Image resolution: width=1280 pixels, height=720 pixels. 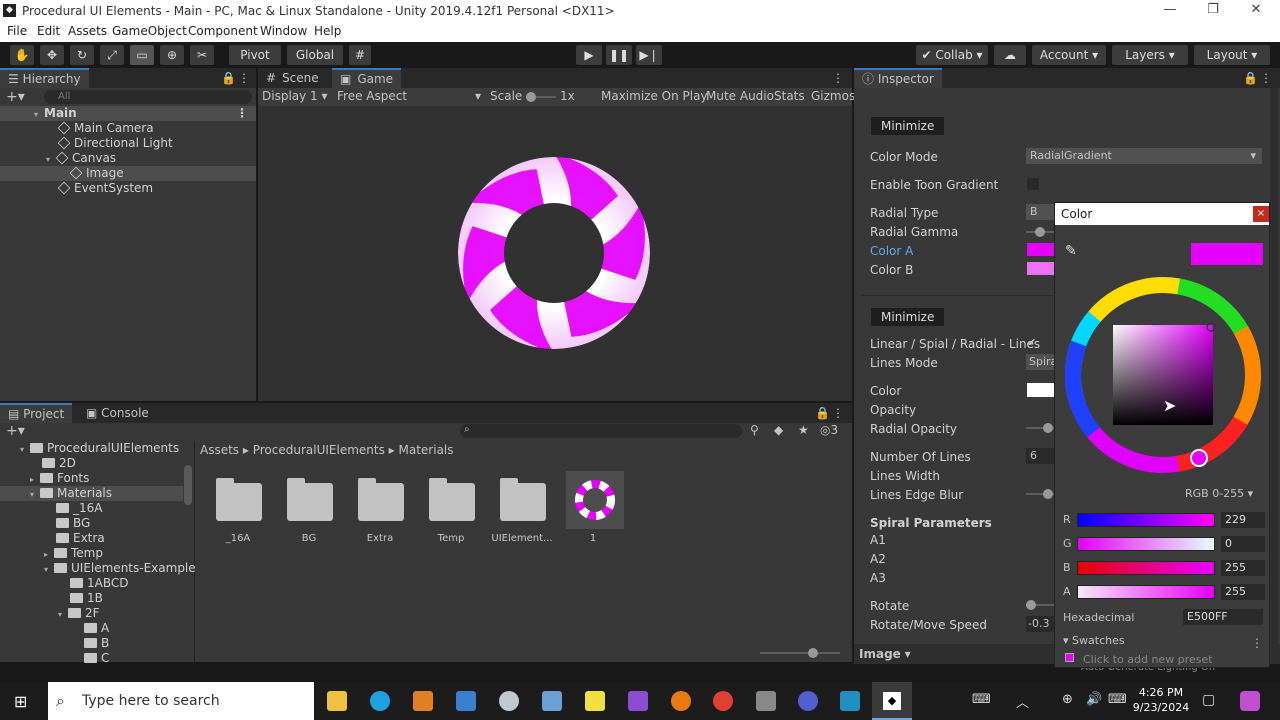 What do you see at coordinates (105, 128) in the screenshot?
I see `hierarchy-item-main-camera: Main Camera` at bounding box center [105, 128].